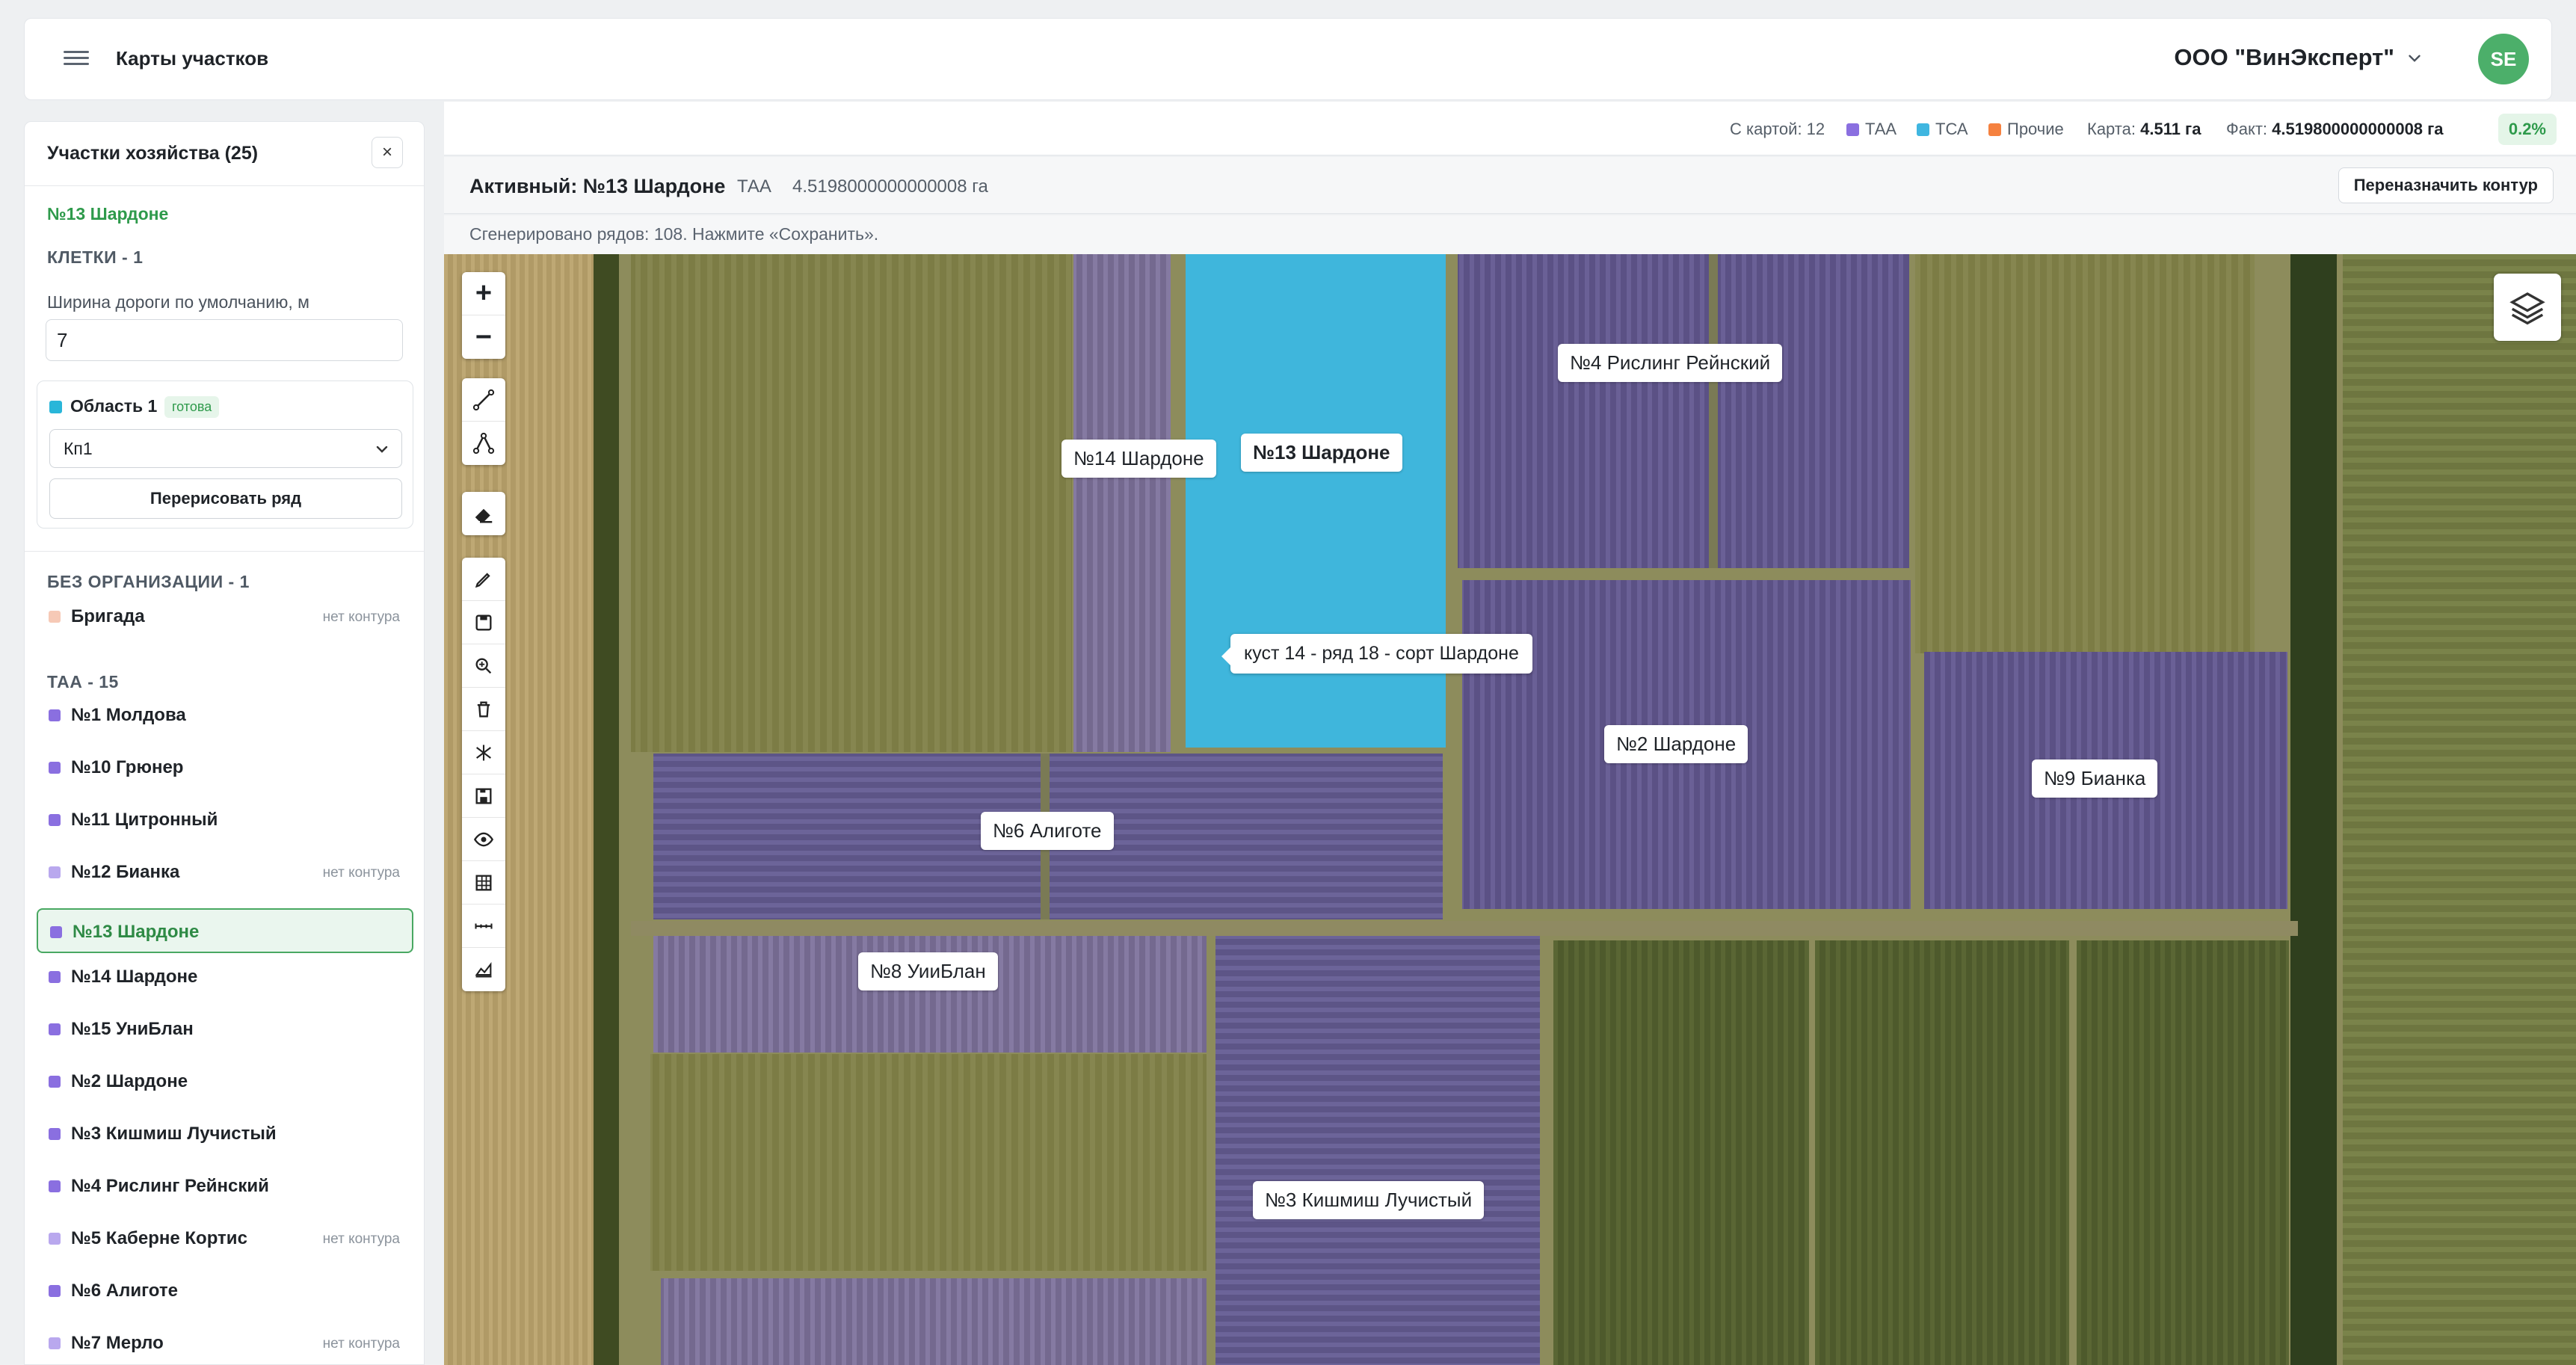 The height and width of the screenshot is (1365, 2576). I want to click on legend-label: ТАА, so click(1881, 129).